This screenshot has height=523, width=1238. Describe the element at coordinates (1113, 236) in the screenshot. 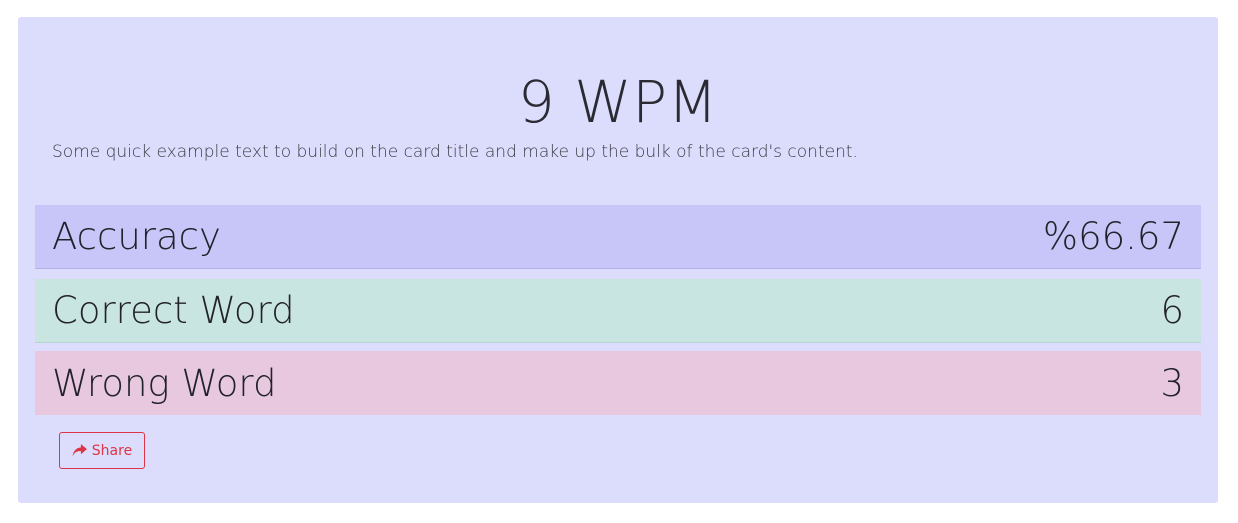

I see `stat-value-accuracy: %66.67` at that location.